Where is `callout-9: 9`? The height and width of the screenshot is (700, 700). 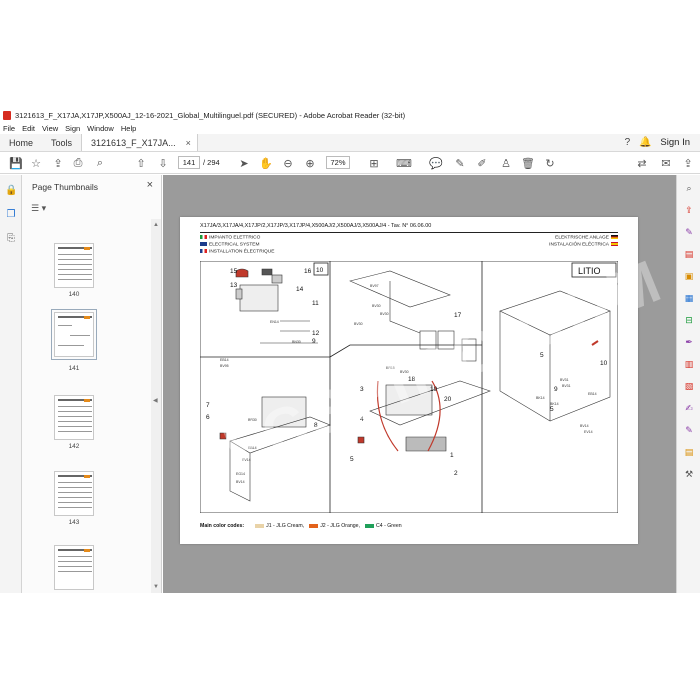
callout-9: 9 is located at coordinates (314, 341).